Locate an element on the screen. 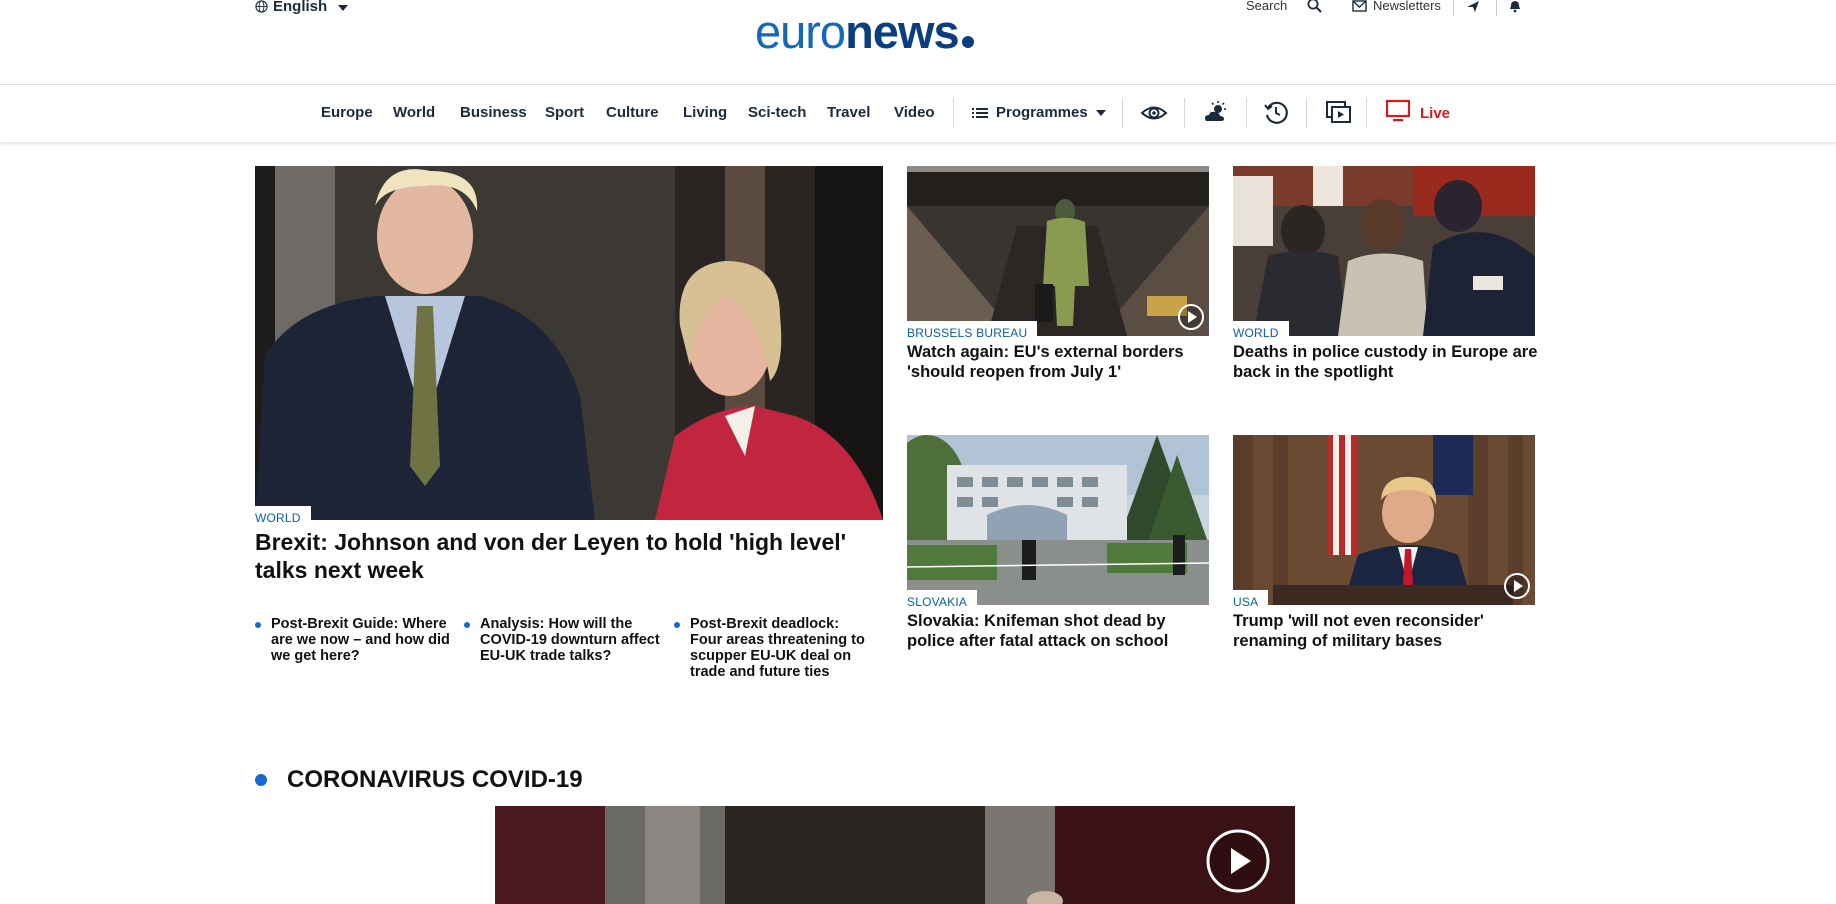 This screenshot has height=904, width=1836. language-selector: English is located at coordinates (302, 7).